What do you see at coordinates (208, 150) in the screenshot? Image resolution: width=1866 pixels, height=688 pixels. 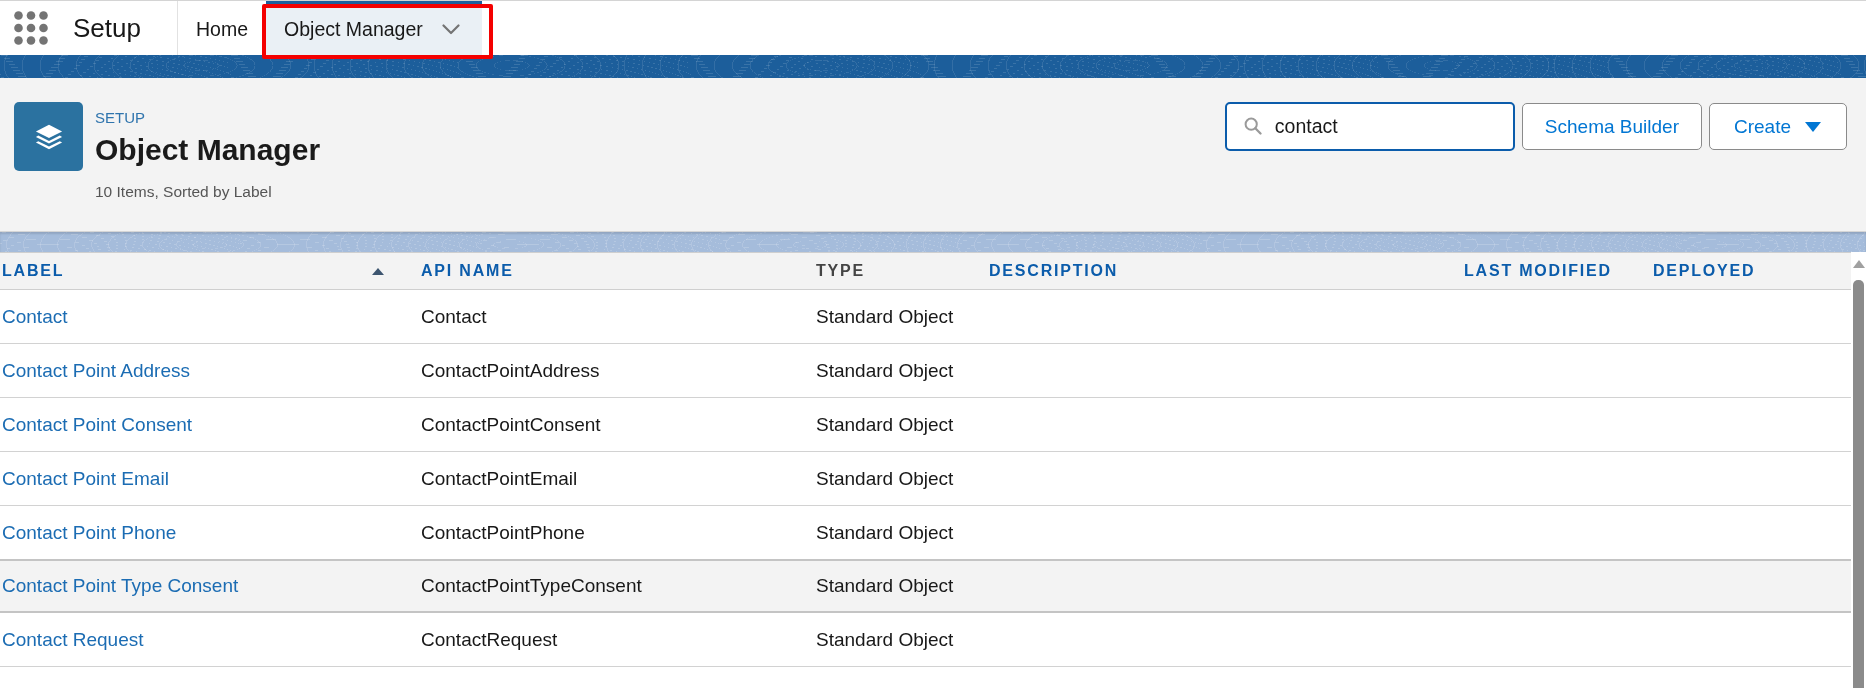 I see `page-title: Object Manager` at bounding box center [208, 150].